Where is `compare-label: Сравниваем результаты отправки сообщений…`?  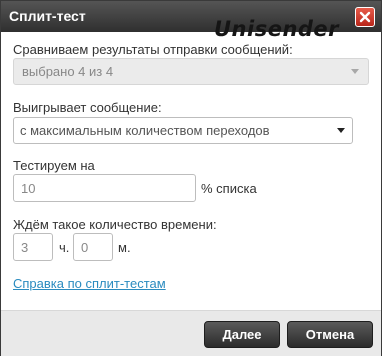 compare-label: Сравниваем результаты отправки сообщений… is located at coordinates (153, 49).